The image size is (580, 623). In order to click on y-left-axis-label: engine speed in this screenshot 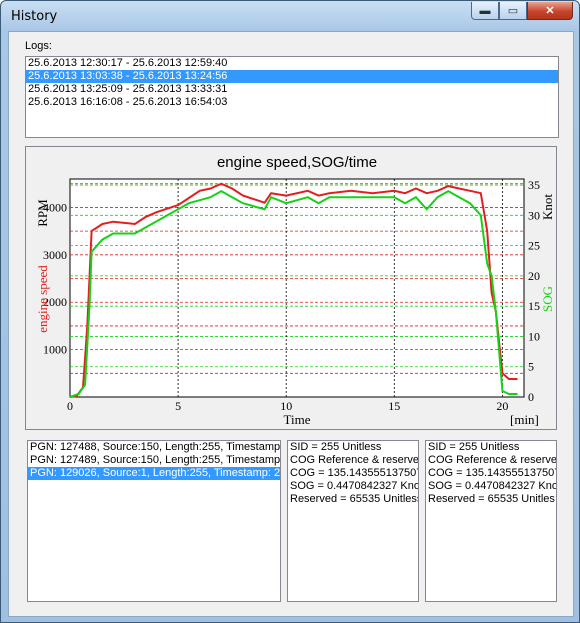, I will do `click(42, 299)`.